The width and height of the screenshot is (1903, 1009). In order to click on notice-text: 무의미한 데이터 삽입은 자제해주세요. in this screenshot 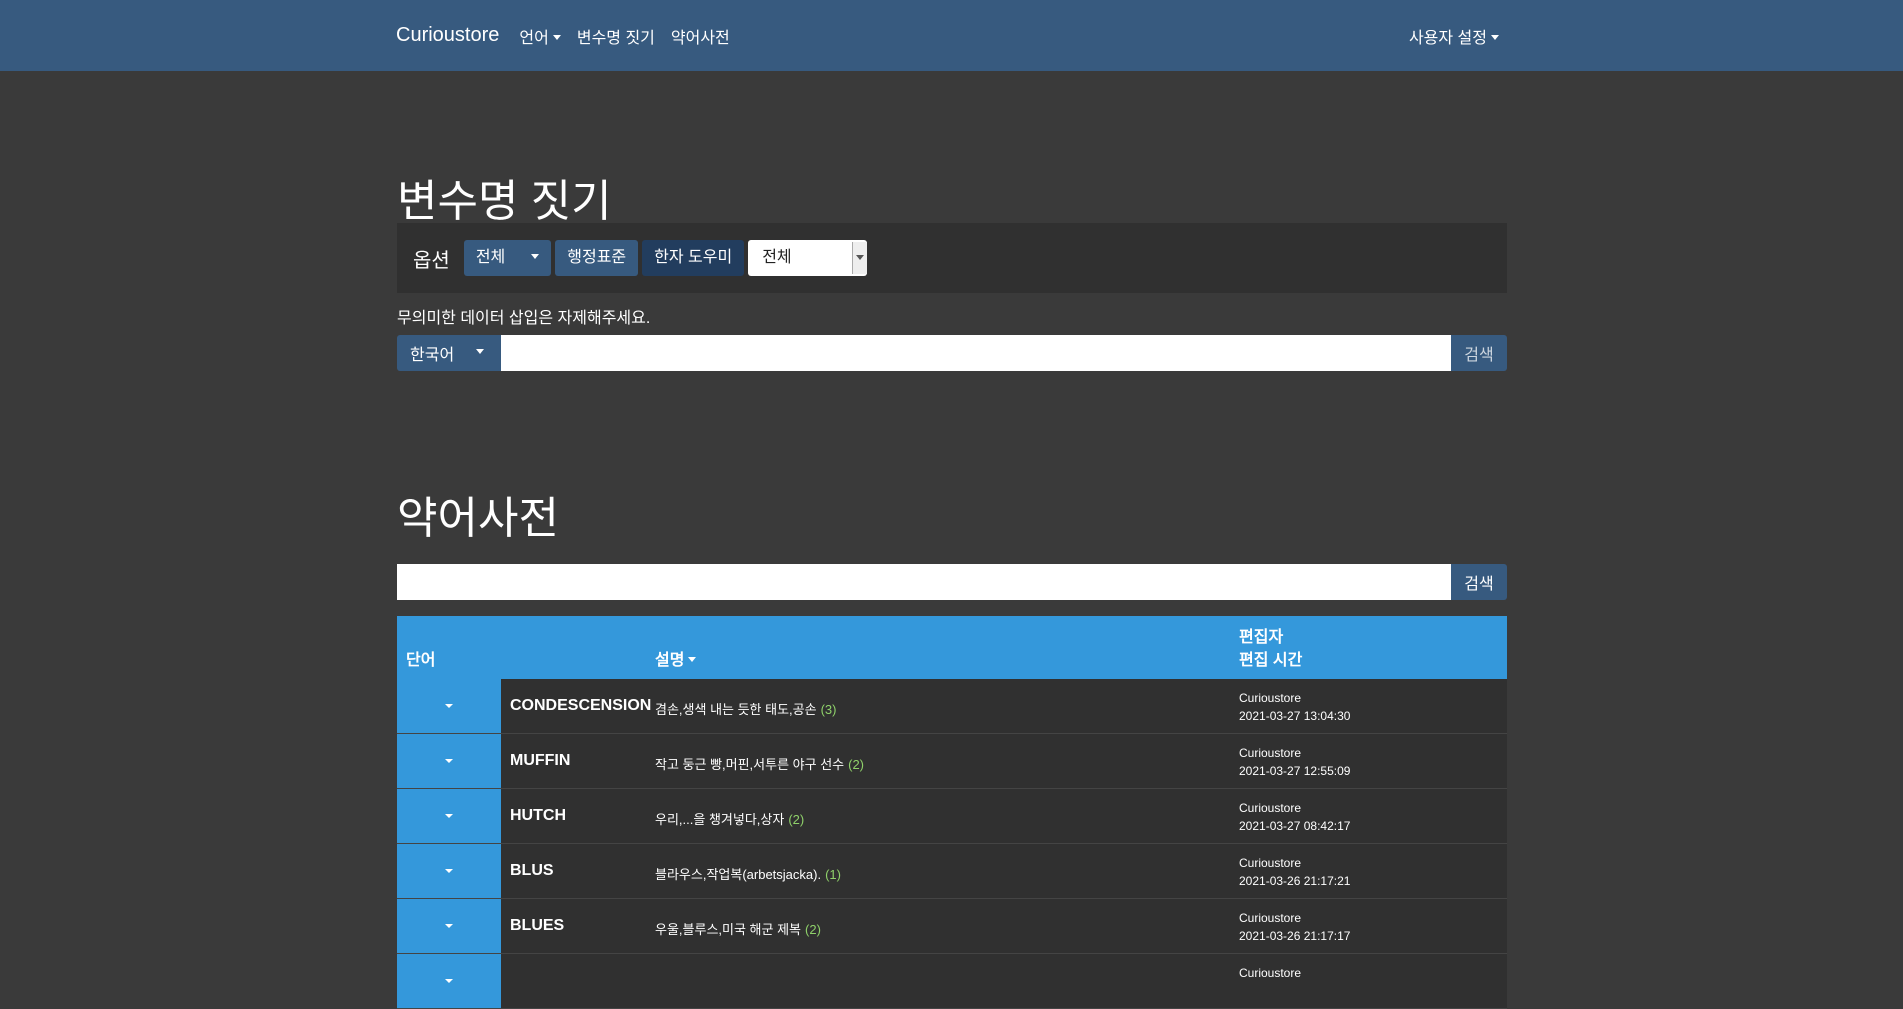, I will do `click(524, 318)`.